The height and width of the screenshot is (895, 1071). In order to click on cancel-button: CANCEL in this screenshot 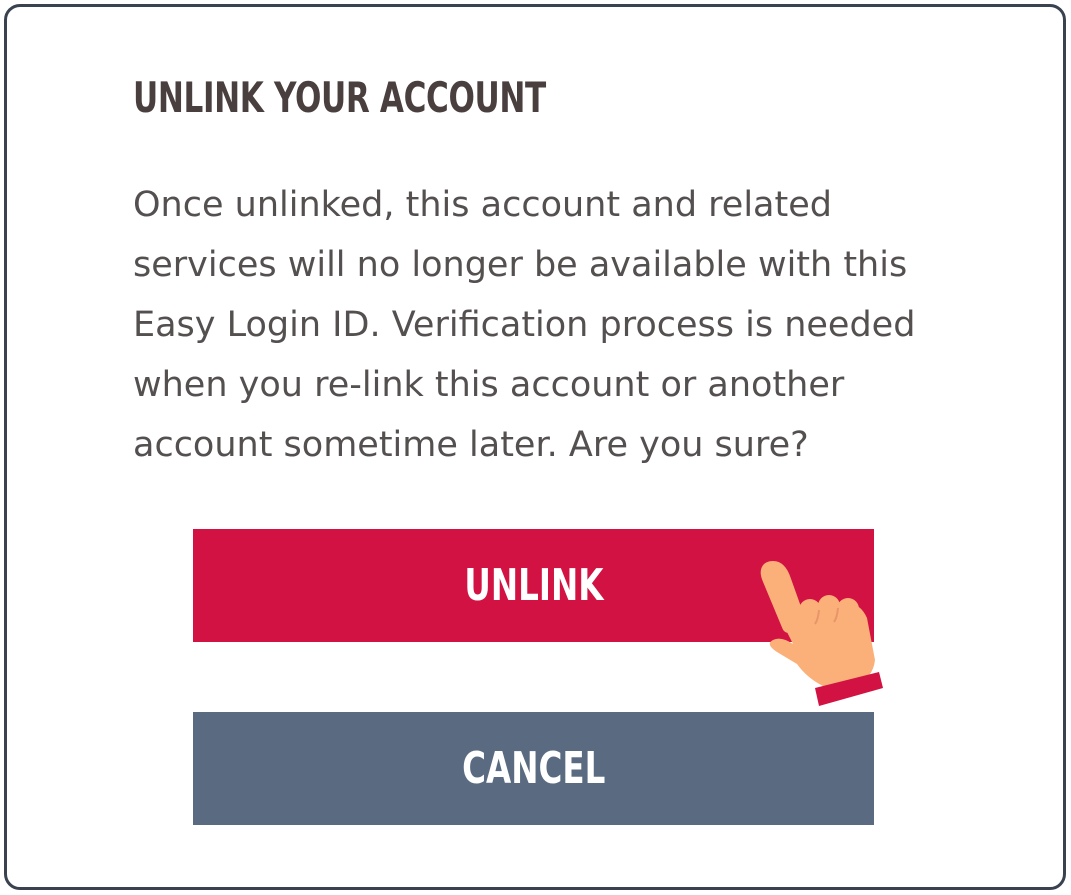, I will do `click(533, 768)`.